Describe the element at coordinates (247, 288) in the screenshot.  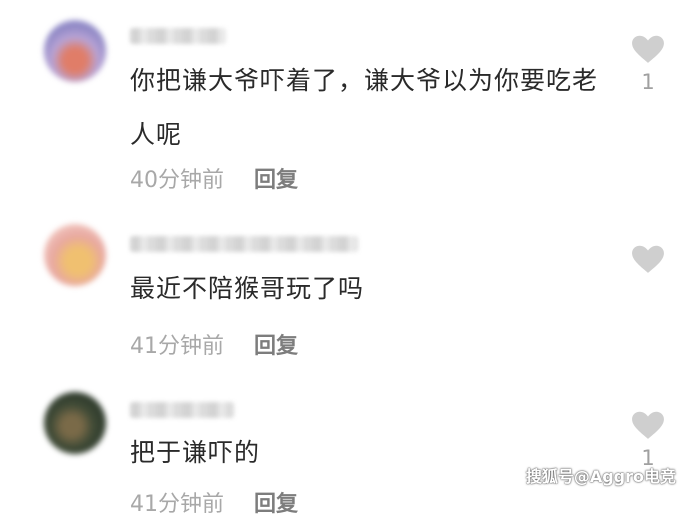
I see `comment-text: 最近不陪猴哥玩了吗` at that location.